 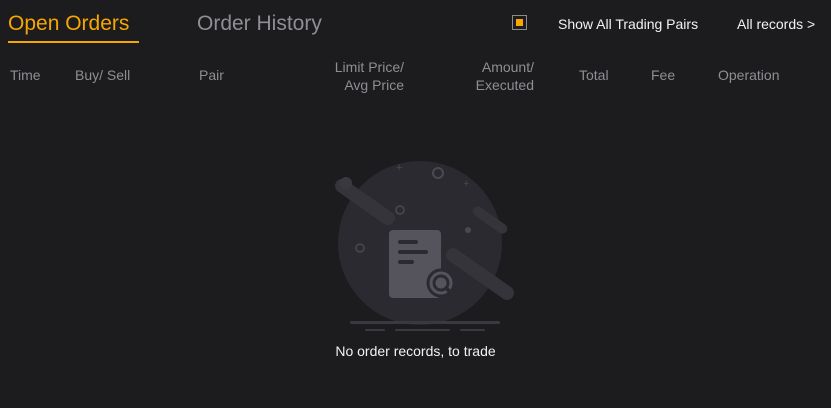 What do you see at coordinates (663, 75) in the screenshot?
I see `column-header-fee: Fee` at bounding box center [663, 75].